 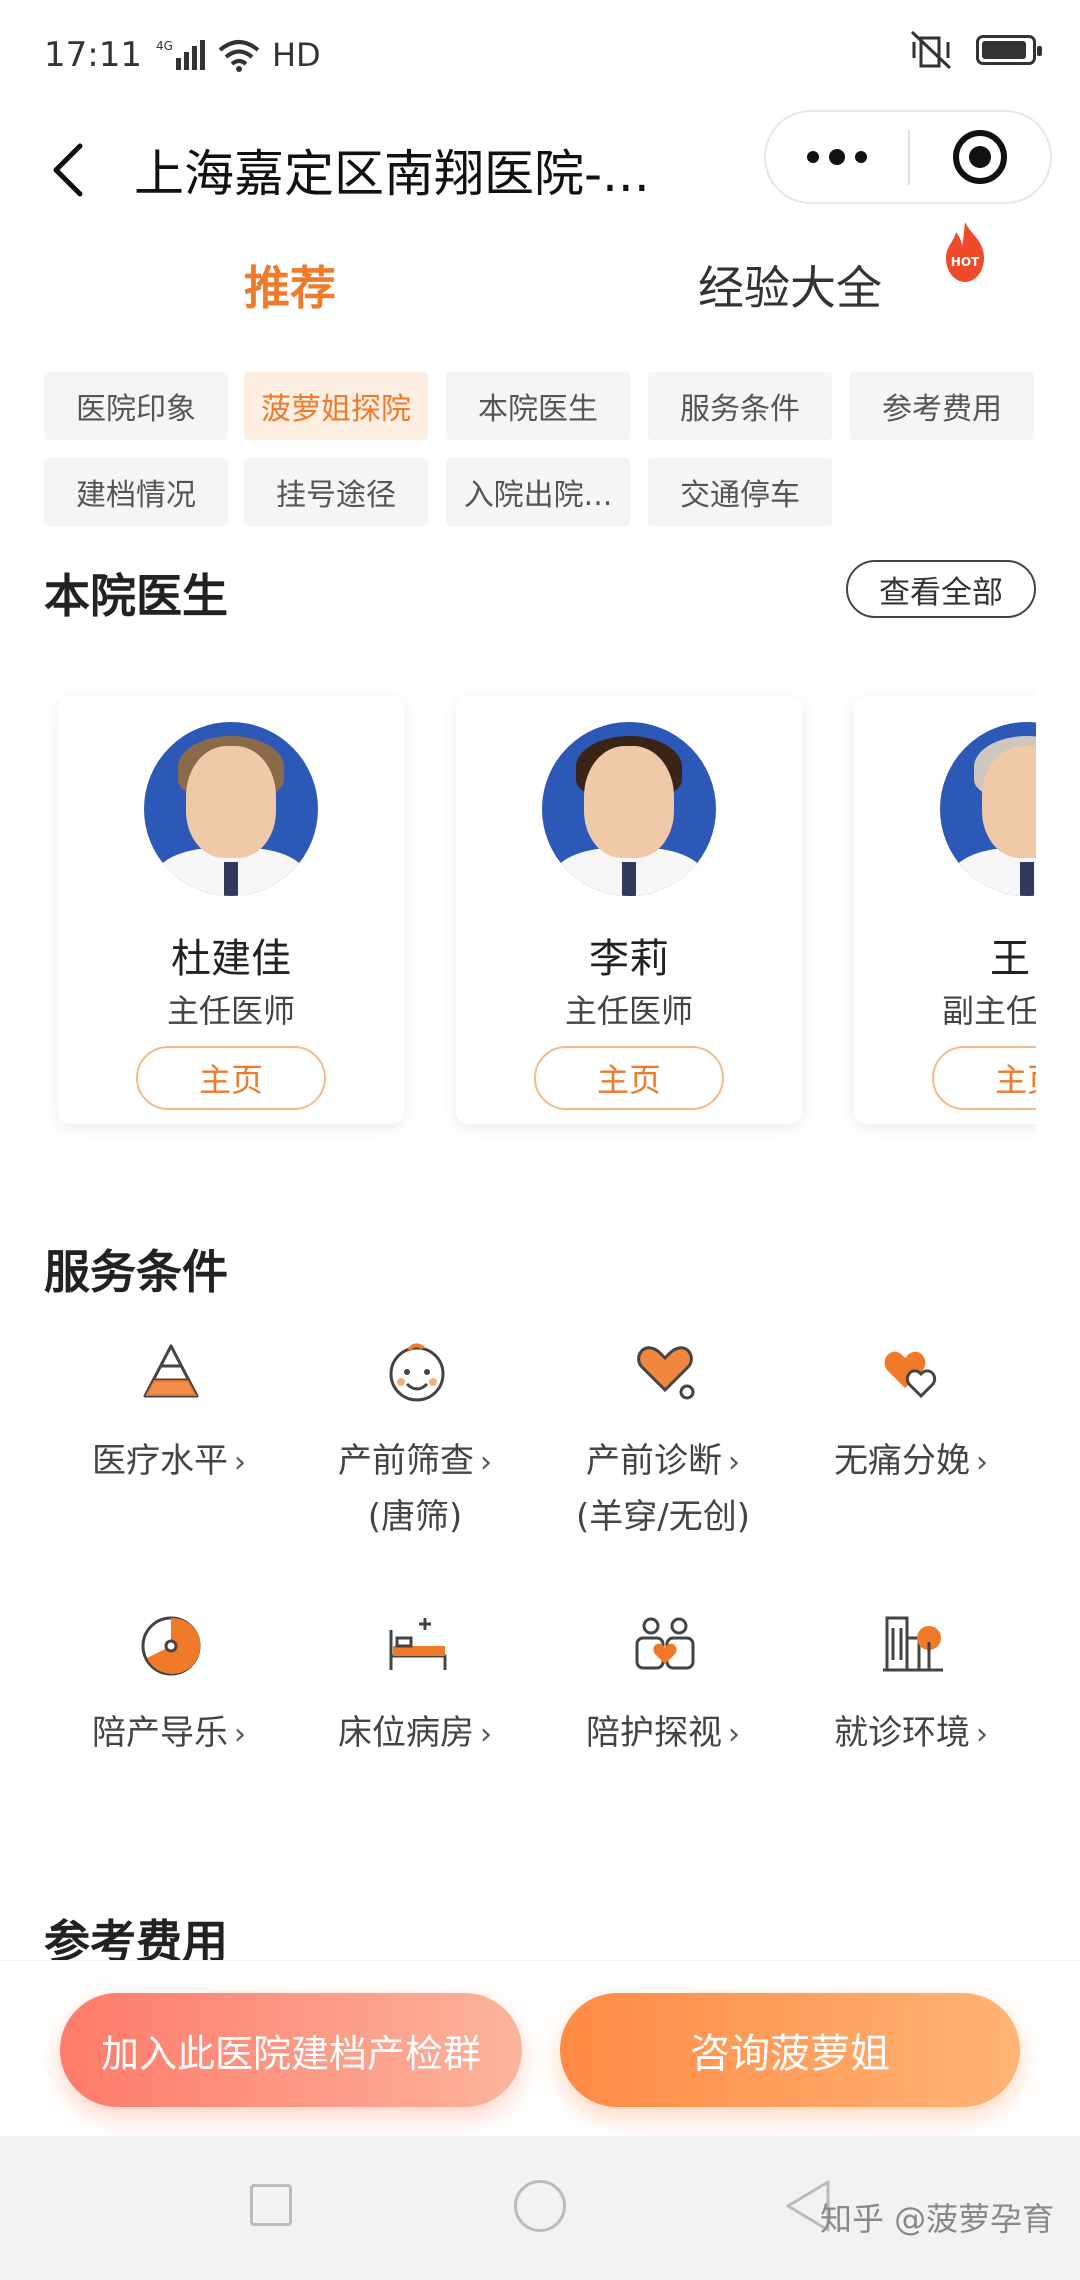 What do you see at coordinates (663, 1733) in the screenshot?
I see `service-label: 陪护探视 ›` at bounding box center [663, 1733].